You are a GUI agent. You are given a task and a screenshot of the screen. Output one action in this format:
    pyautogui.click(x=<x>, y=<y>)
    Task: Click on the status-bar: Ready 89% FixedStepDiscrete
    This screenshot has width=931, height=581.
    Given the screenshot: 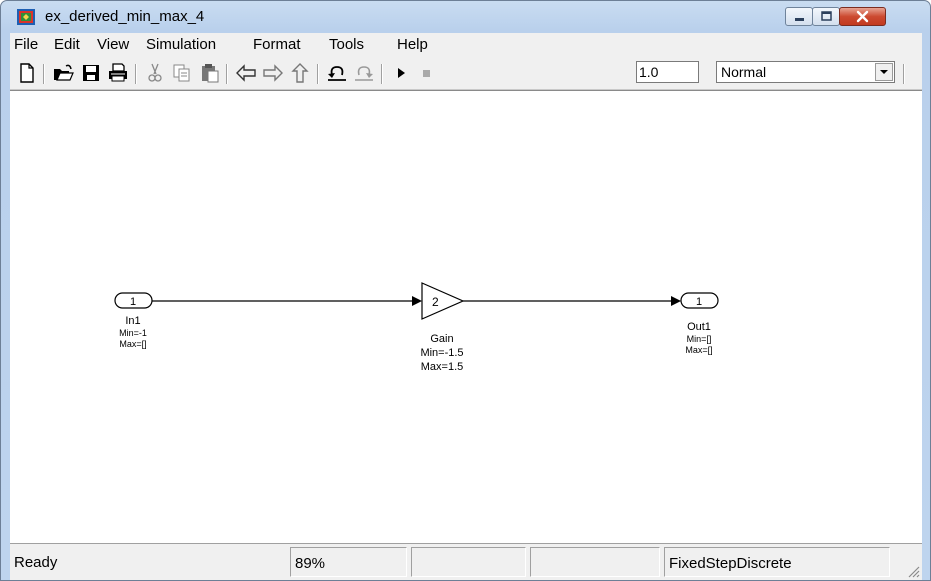 What is the action you would take?
    pyautogui.click(x=466, y=562)
    